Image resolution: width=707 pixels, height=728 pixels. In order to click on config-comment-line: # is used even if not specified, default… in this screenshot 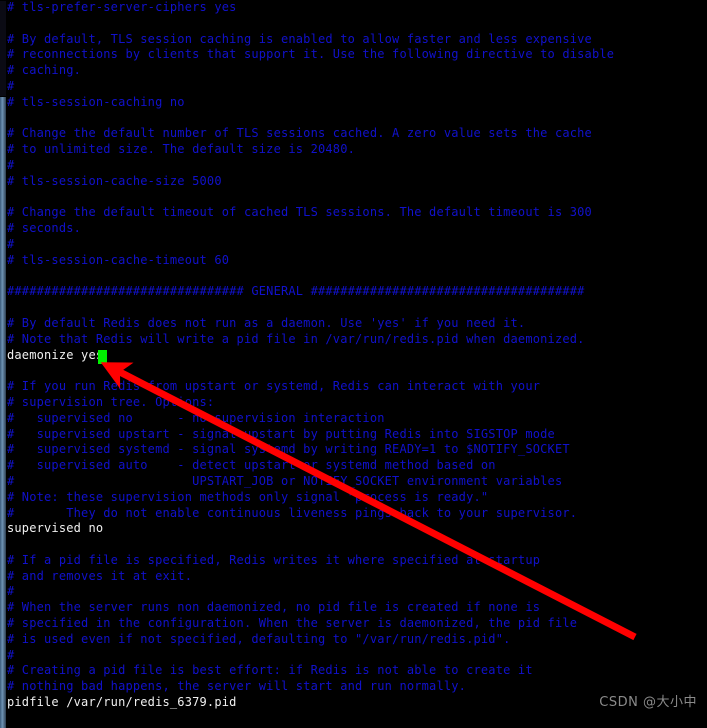, I will do `click(357, 640)`.